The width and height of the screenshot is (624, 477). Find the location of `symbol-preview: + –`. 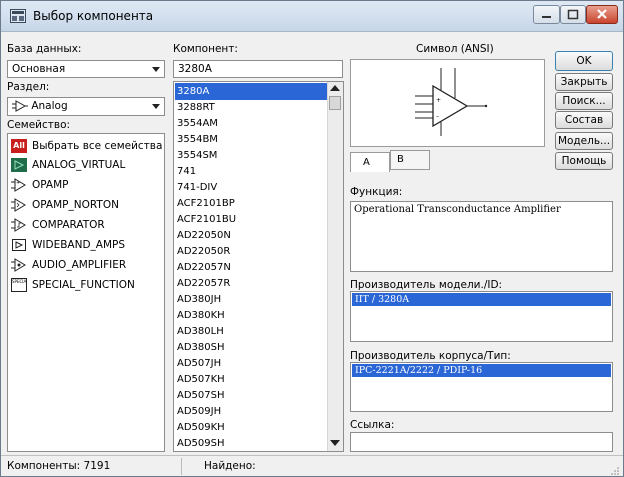

symbol-preview: + – is located at coordinates (447, 103).